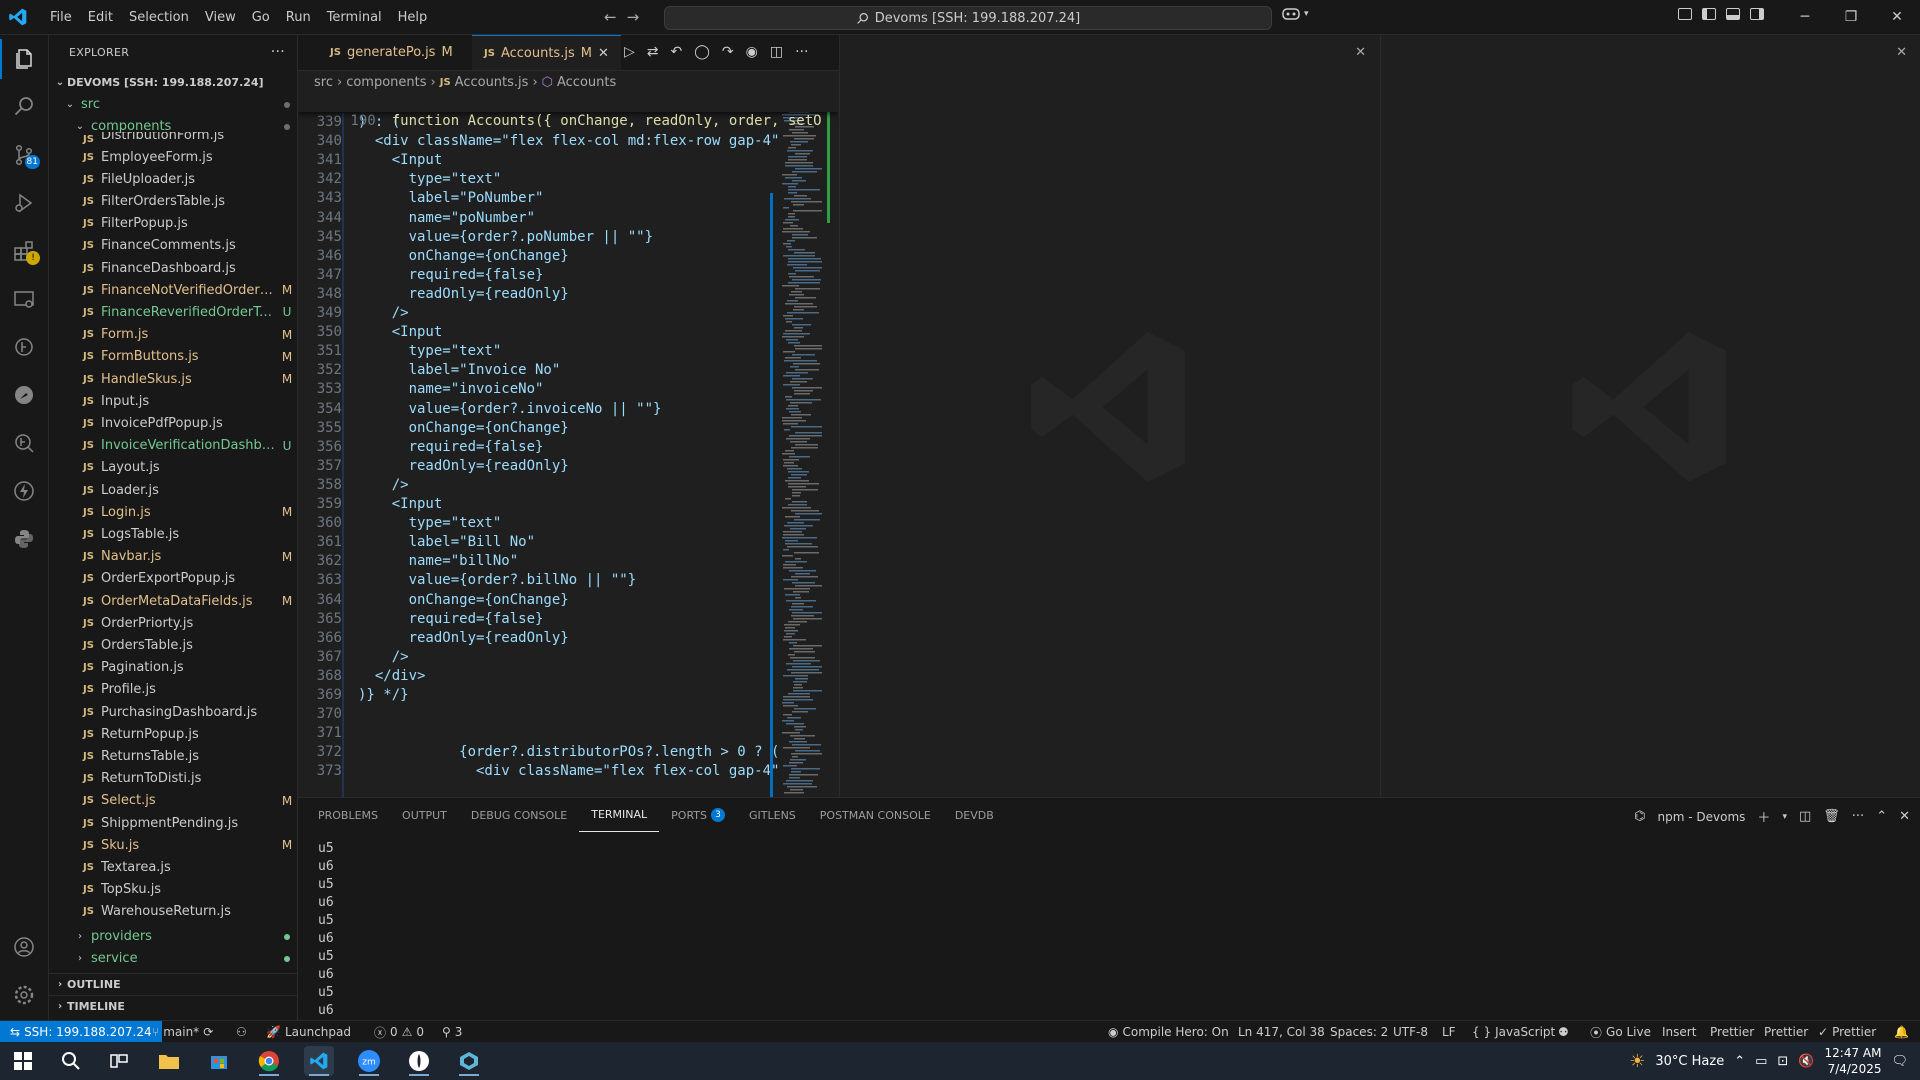 This screenshot has height=1080, width=1920. What do you see at coordinates (369, 1061) in the screenshot?
I see `zoom-icon: zm` at bounding box center [369, 1061].